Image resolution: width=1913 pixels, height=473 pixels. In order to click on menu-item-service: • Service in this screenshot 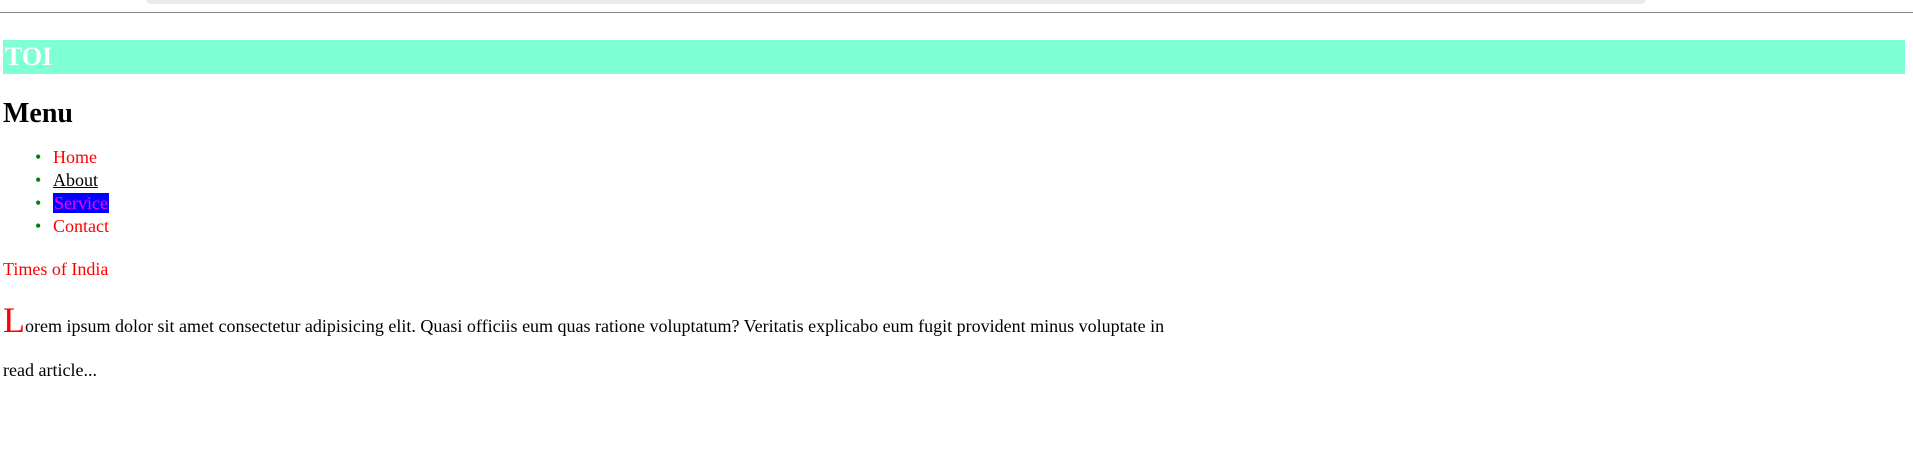, I will do `click(974, 203)`.